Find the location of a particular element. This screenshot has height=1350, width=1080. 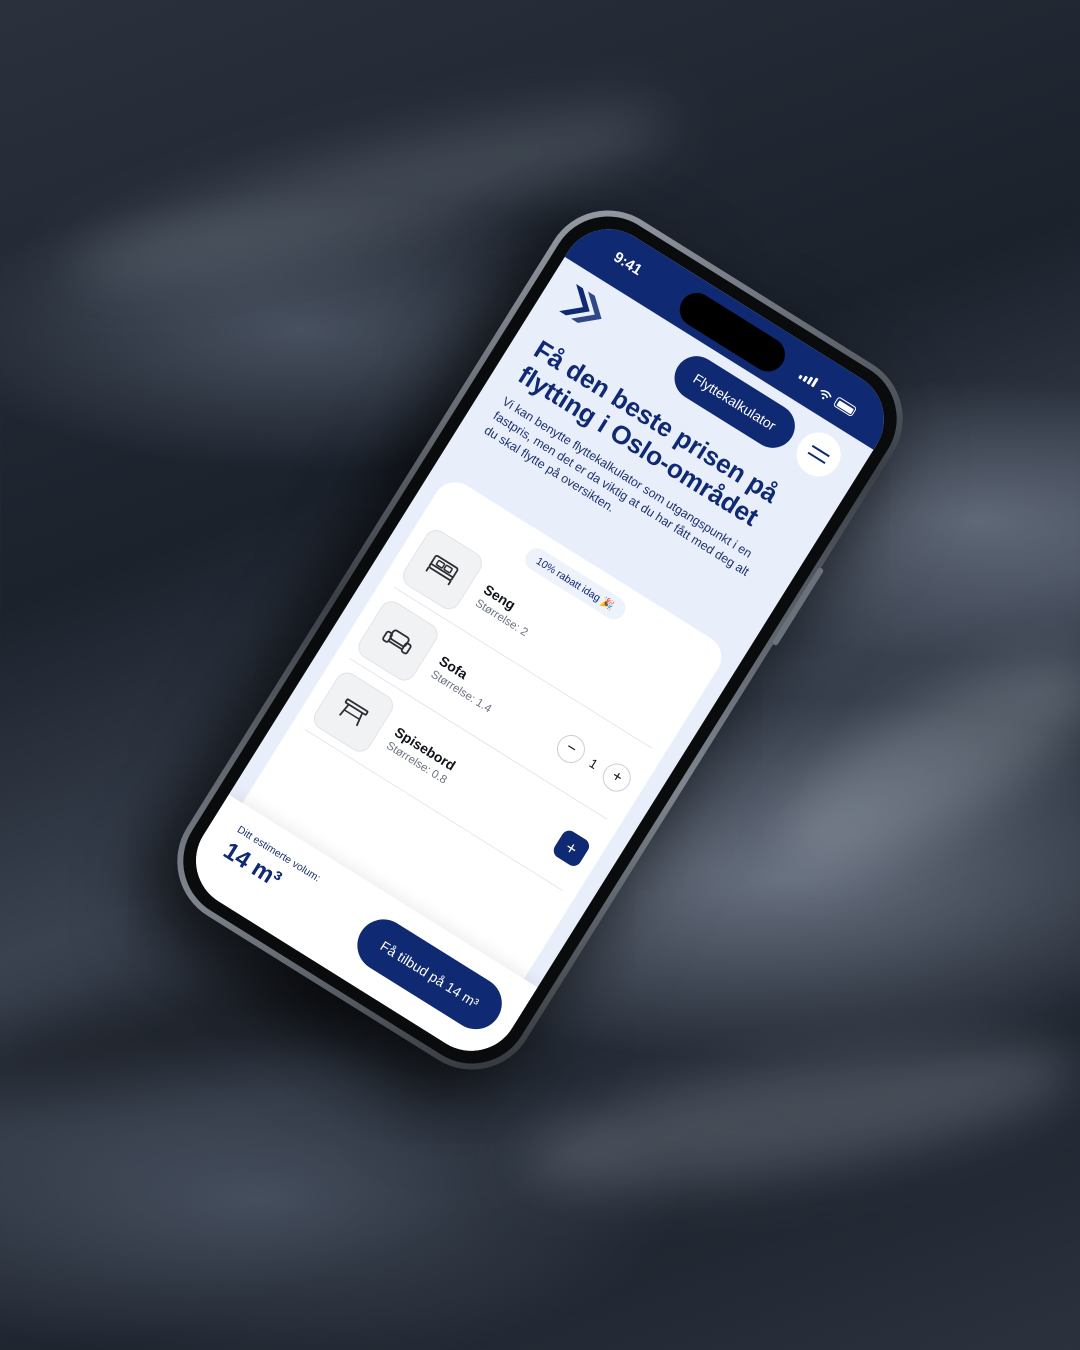

wifi-icon is located at coordinates (826, 394).